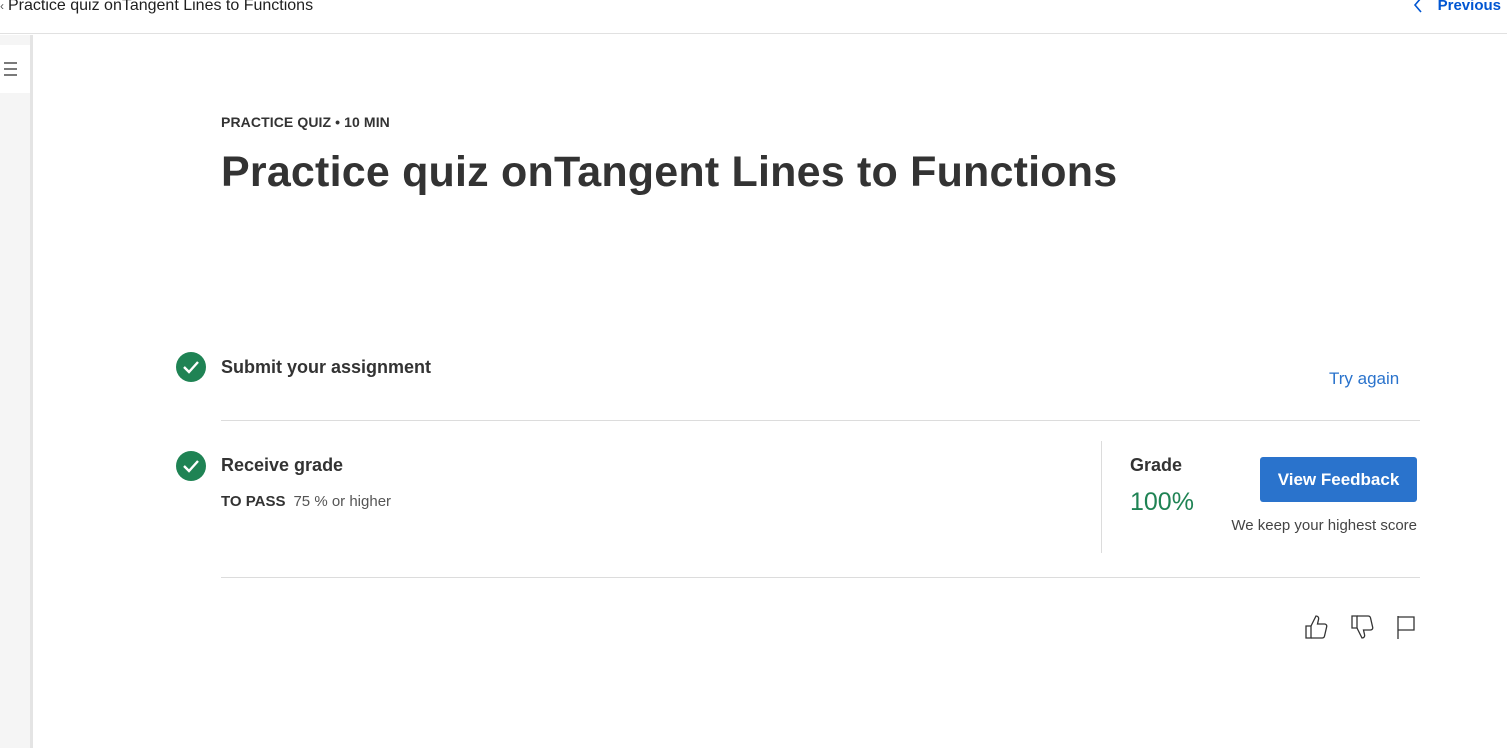 This screenshot has height=748, width=1507. What do you see at coordinates (1316, 627) in the screenshot?
I see `thumbs-up-icon` at bounding box center [1316, 627].